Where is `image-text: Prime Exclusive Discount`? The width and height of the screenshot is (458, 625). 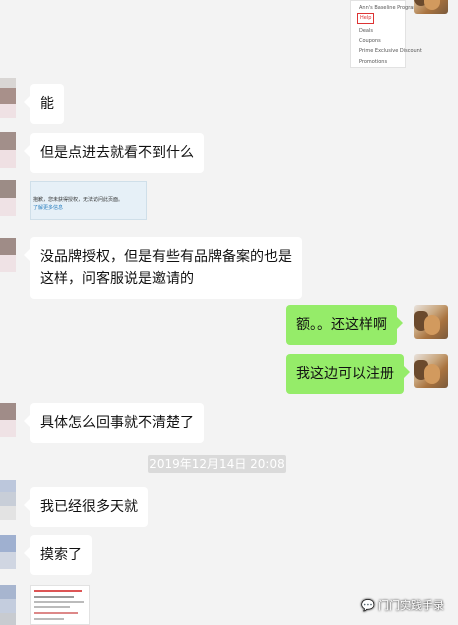
image-text: Prime Exclusive Discount is located at coordinates (390, 51).